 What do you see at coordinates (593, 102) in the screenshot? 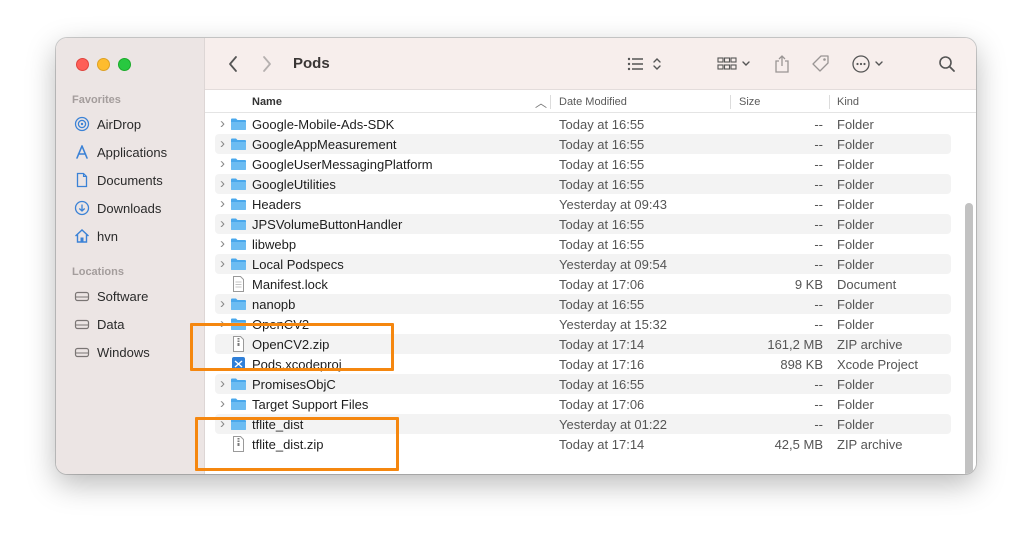
I see `column-date-modified: Date Modified` at bounding box center [593, 102].